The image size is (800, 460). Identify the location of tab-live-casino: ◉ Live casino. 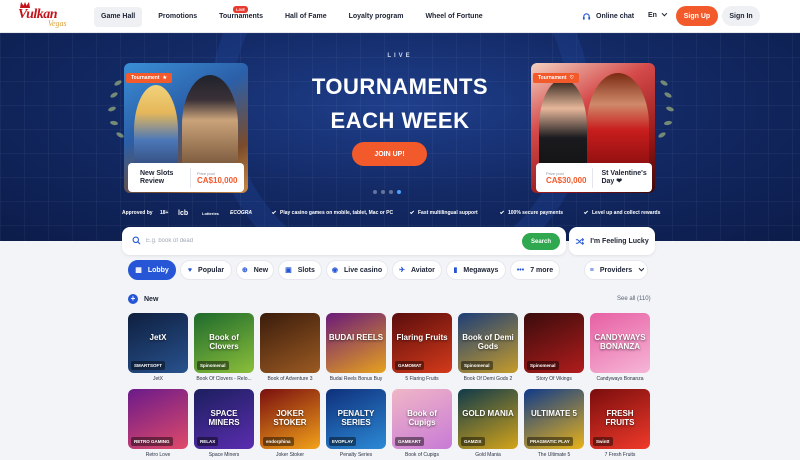
(357, 270).